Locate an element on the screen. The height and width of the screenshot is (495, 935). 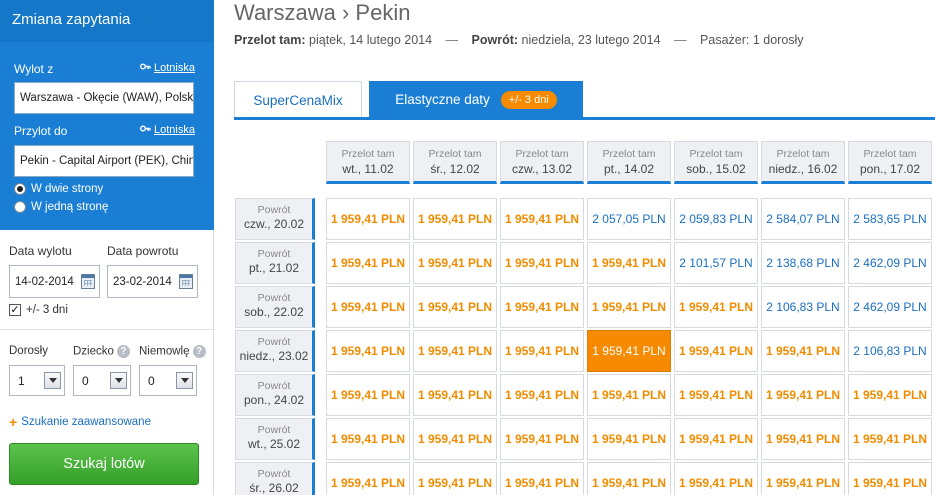
infant-select: 0 is located at coordinates (168, 380).